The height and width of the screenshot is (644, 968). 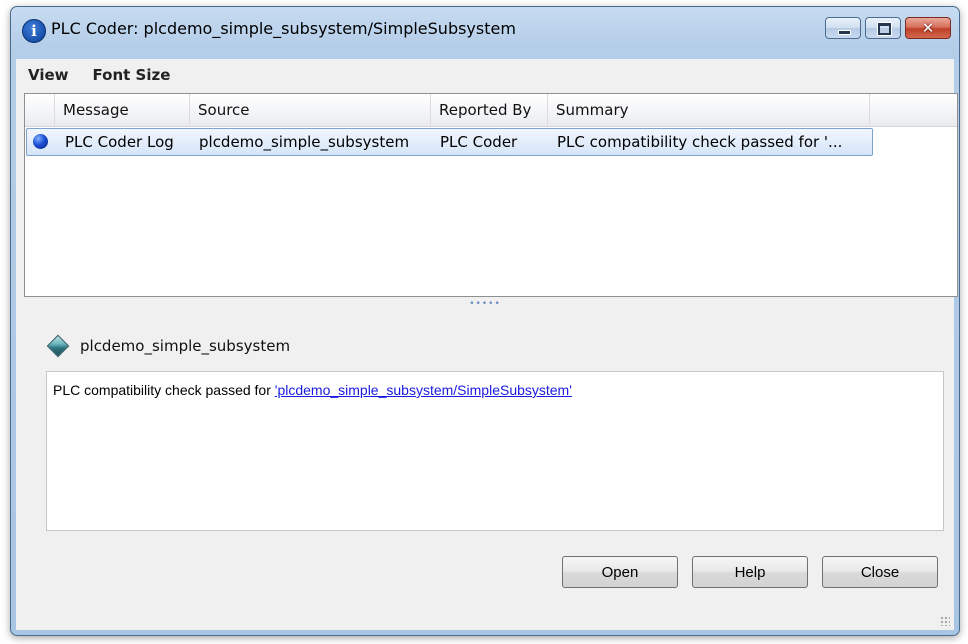 I want to click on cell-reported-by: PLC Coder, so click(x=479, y=142).